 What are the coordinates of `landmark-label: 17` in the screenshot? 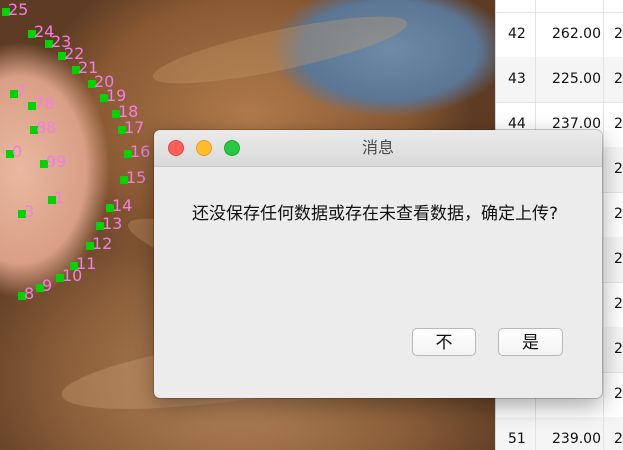 It's located at (134, 127).